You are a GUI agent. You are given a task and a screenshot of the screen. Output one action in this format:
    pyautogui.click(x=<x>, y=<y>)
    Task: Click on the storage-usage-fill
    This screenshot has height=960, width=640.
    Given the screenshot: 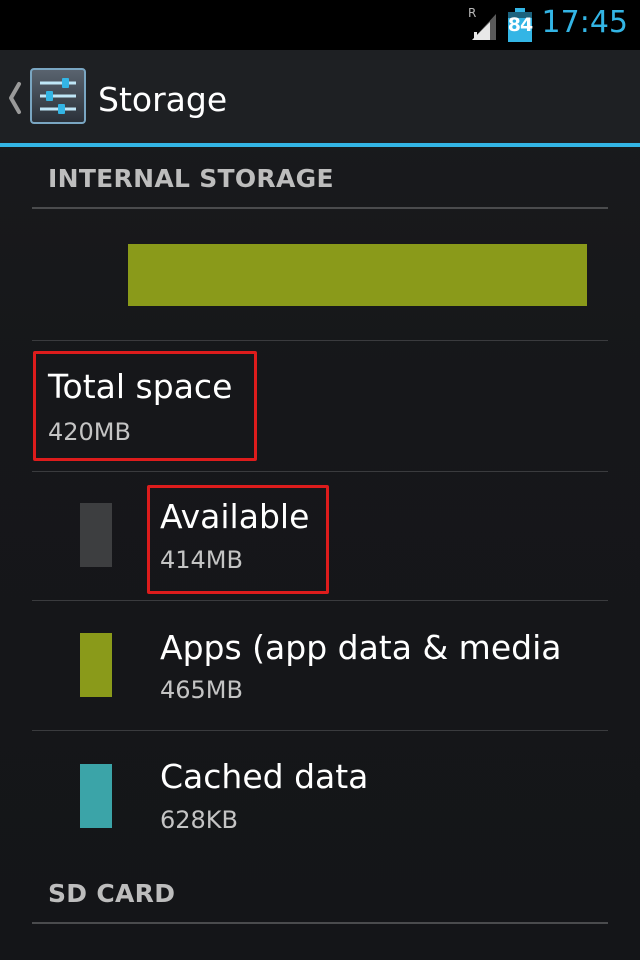 What is the action you would take?
    pyautogui.click(x=357, y=275)
    